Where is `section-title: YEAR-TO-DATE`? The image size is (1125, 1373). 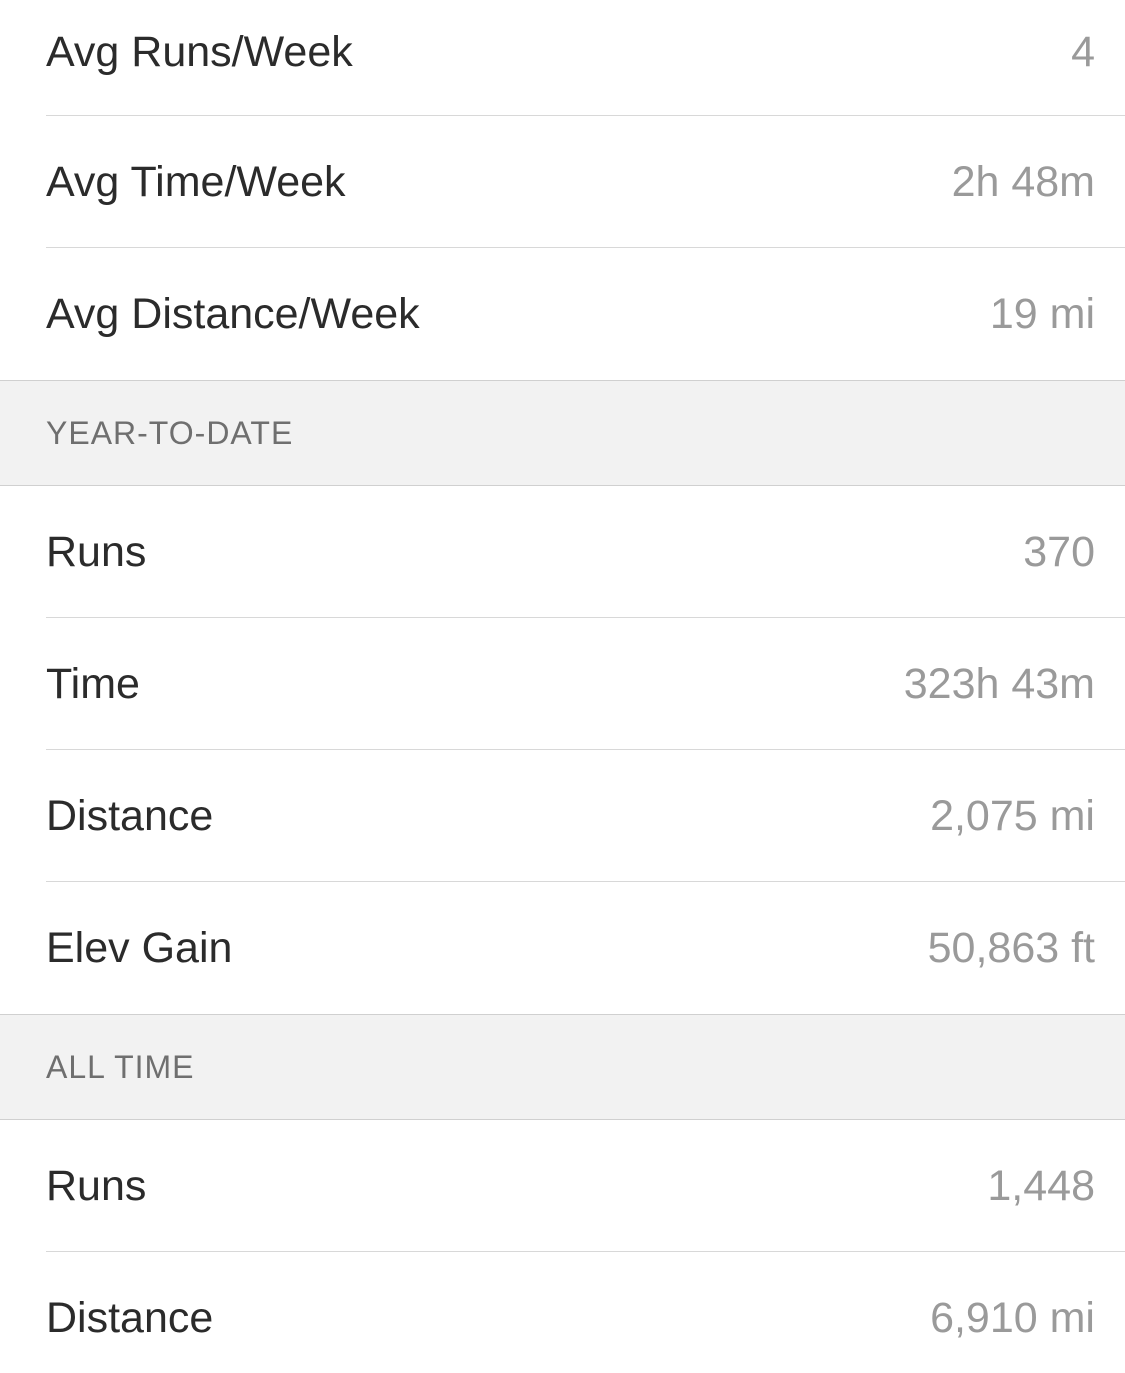 section-title: YEAR-TO-DATE is located at coordinates (170, 432).